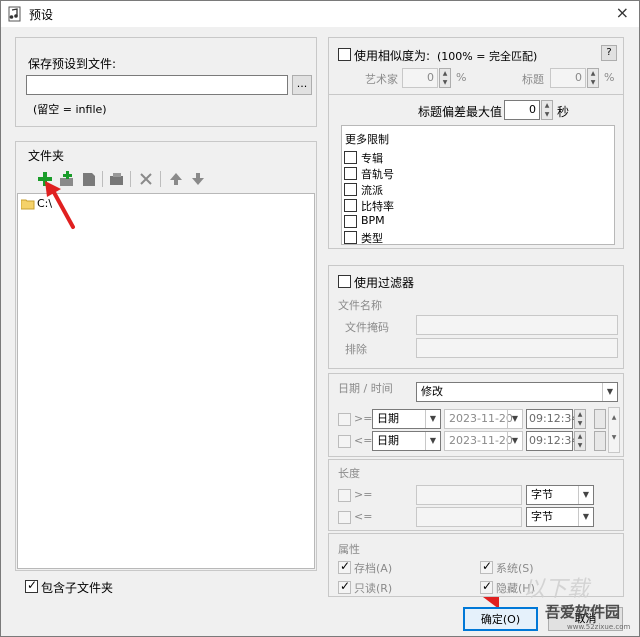 The image size is (640, 637). What do you see at coordinates (350, 157) in the screenshot?
I see `album-checkbox` at bounding box center [350, 157].